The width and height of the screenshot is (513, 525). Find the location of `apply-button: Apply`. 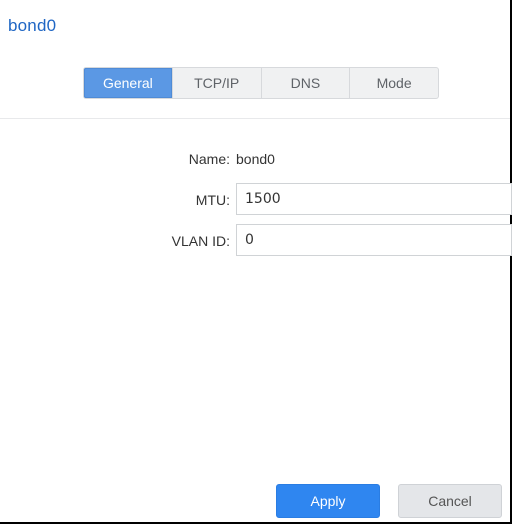

apply-button: Apply is located at coordinates (328, 501).